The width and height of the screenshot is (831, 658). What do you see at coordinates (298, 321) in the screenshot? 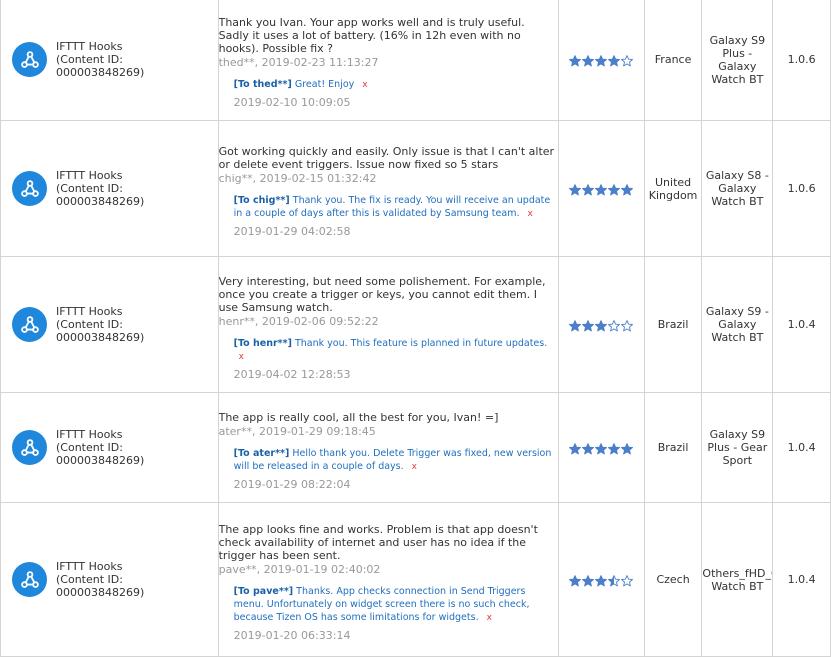
I see `review-author-date: henr**, 2019-02-06 09:52:22` at bounding box center [298, 321].